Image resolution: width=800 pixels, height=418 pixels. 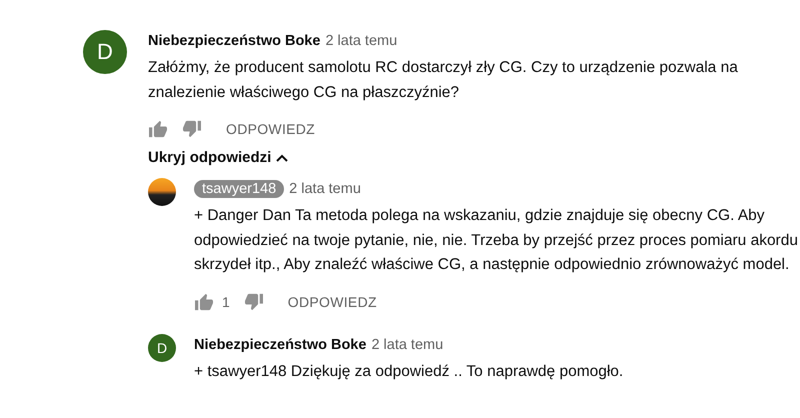 I want to click on author-badge: tsawyer148, so click(x=239, y=189).